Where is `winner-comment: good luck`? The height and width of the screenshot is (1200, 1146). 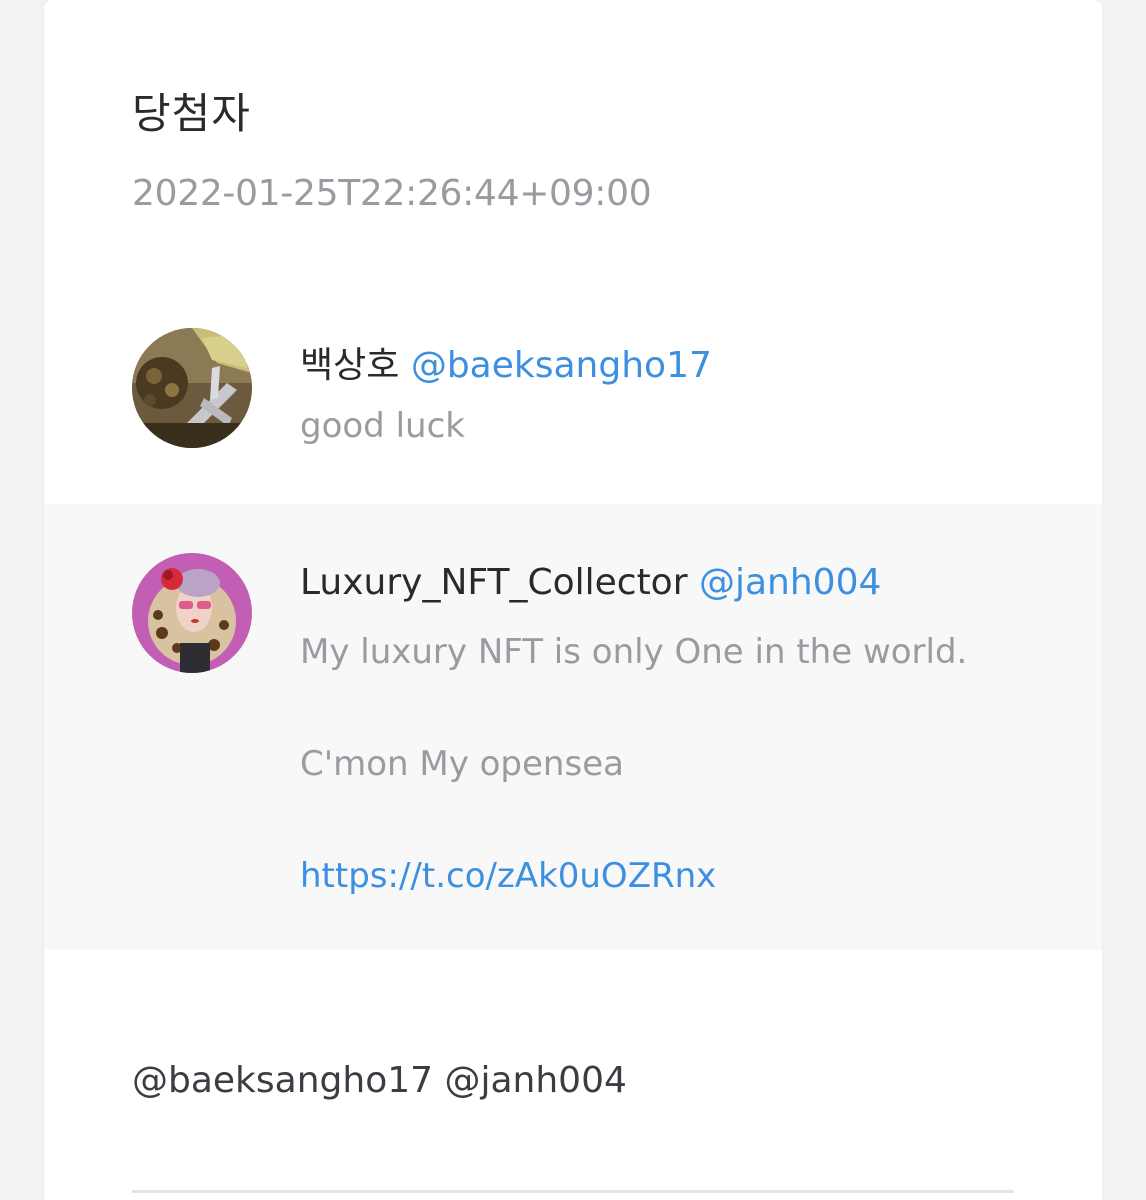 winner-comment: good luck is located at coordinates (382, 426).